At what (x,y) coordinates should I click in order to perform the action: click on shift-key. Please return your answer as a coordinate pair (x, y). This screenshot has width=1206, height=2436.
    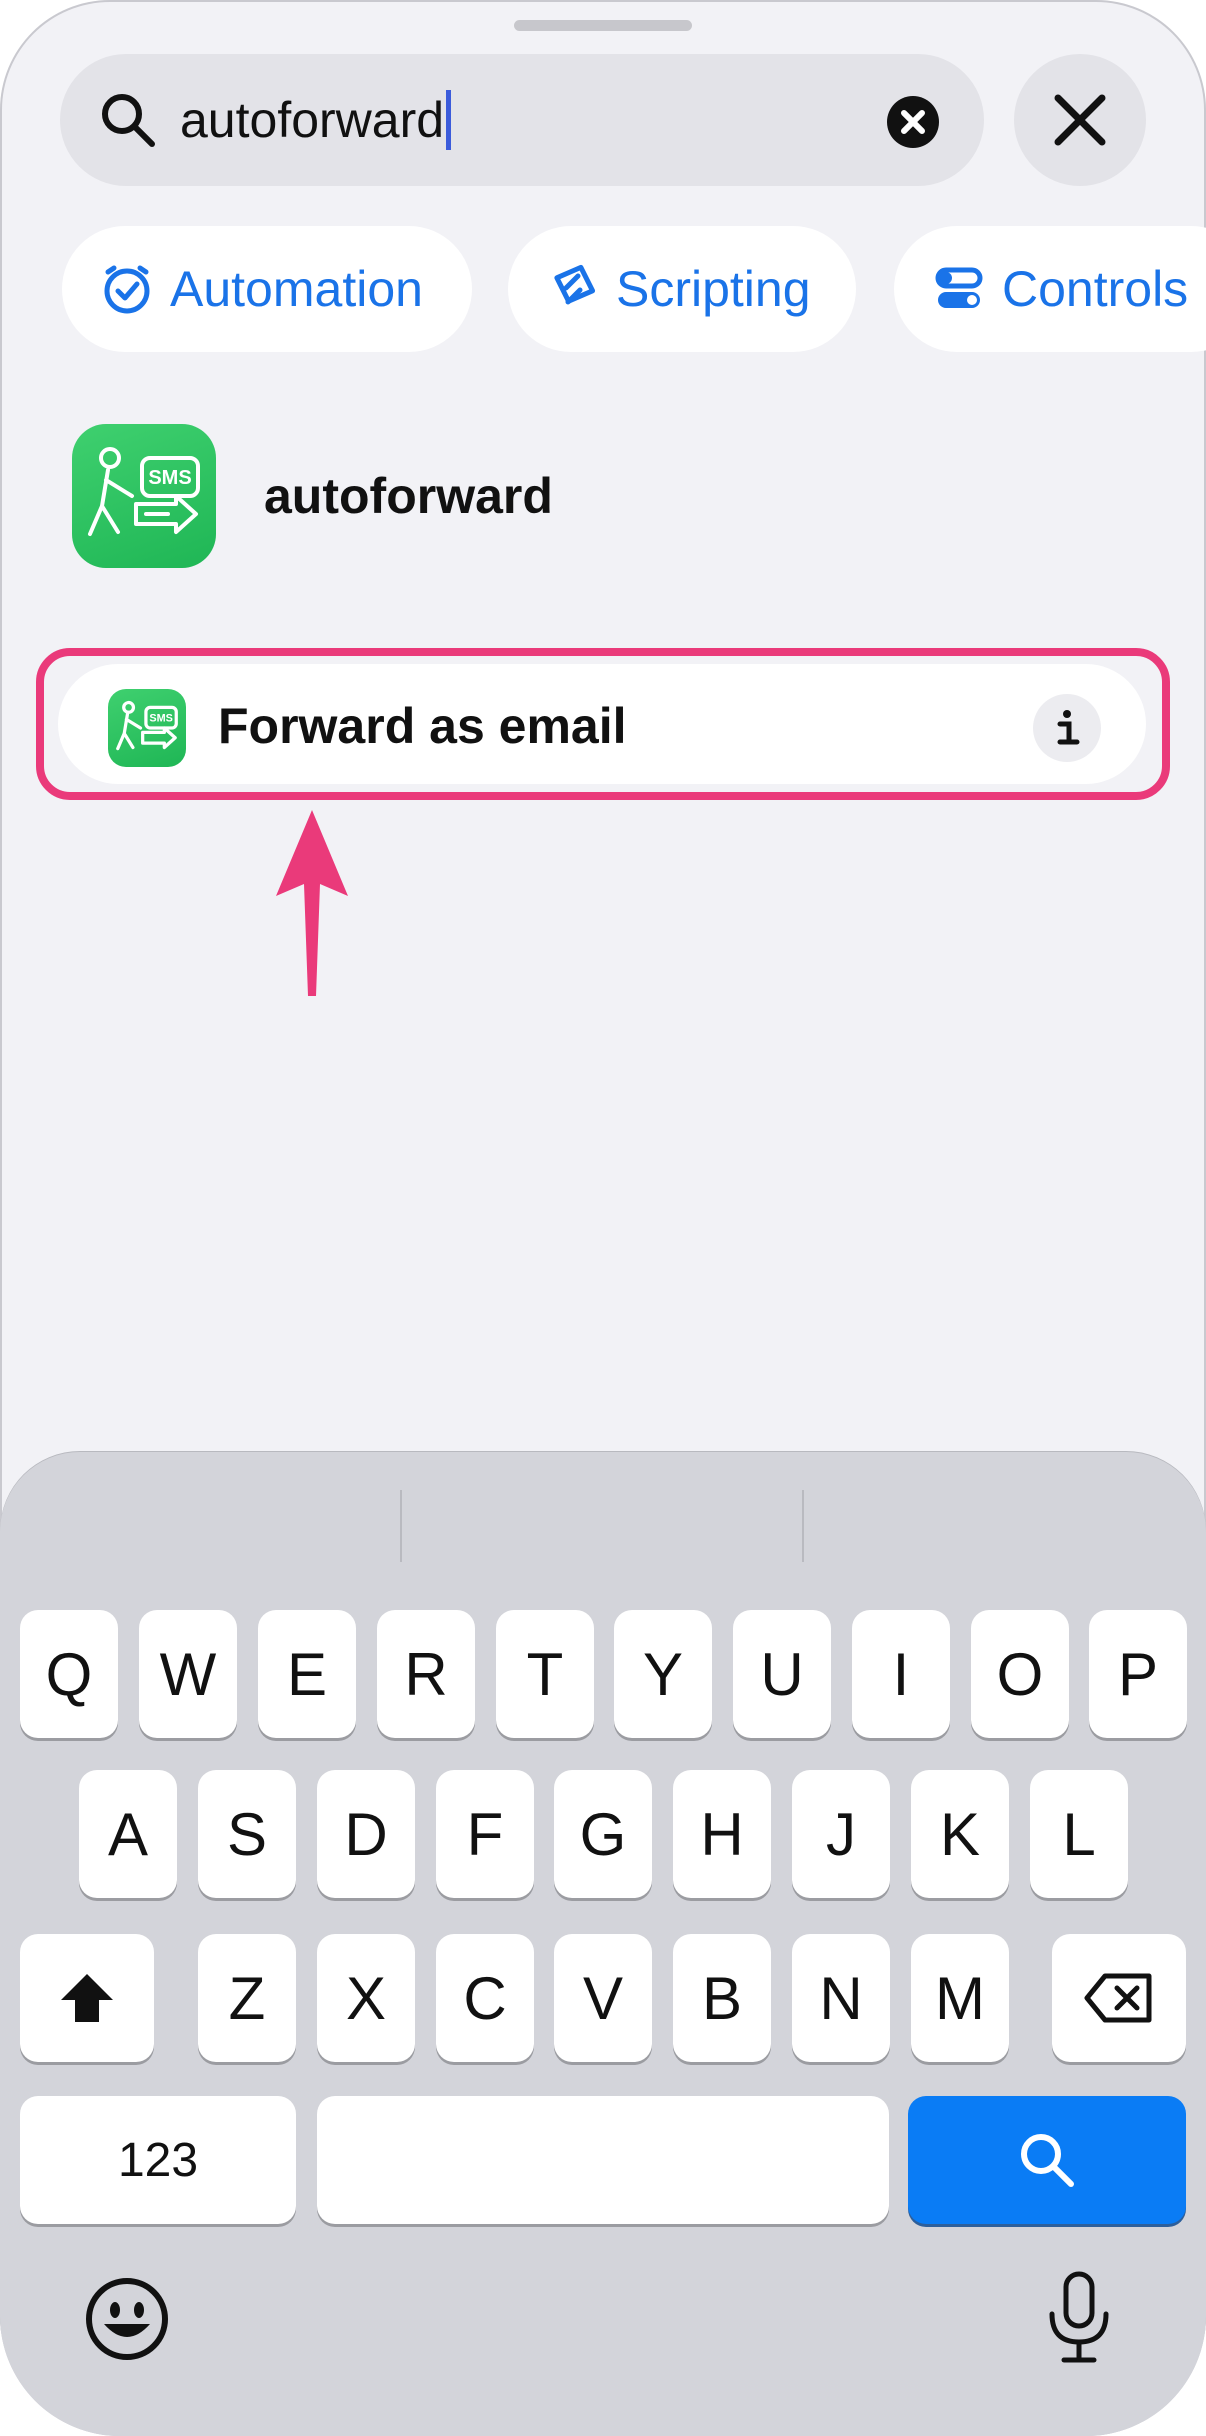
    Looking at the image, I should click on (87, 1998).